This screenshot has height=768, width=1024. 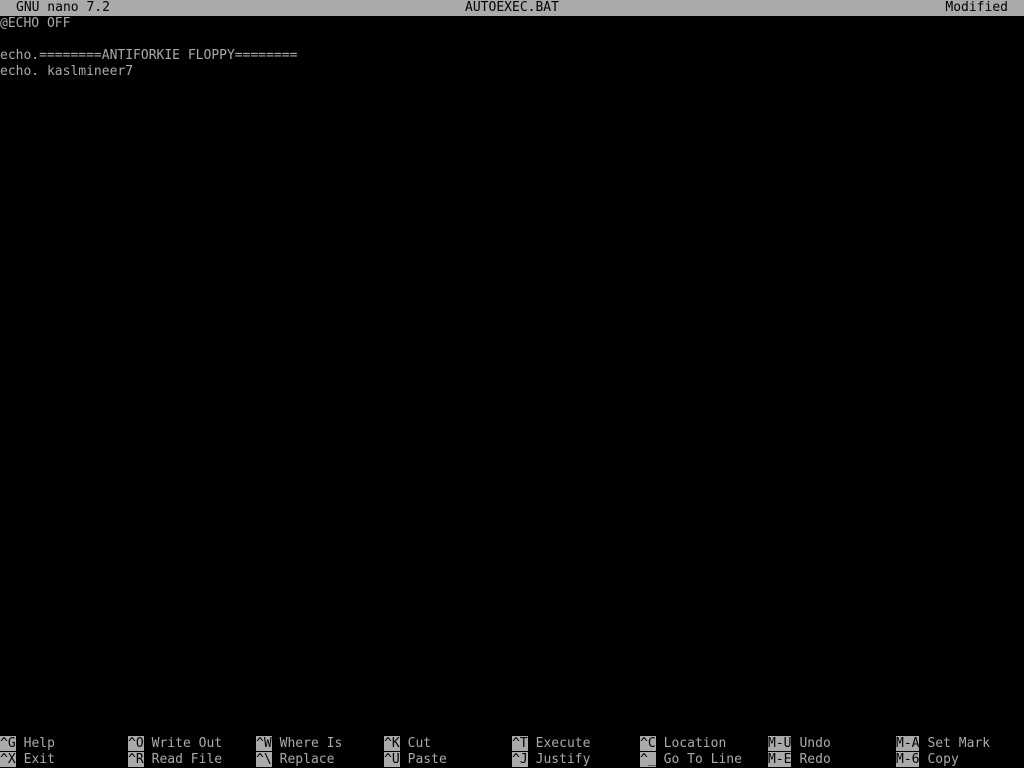 I want to click on shortcut-label: Replace, so click(x=307, y=759).